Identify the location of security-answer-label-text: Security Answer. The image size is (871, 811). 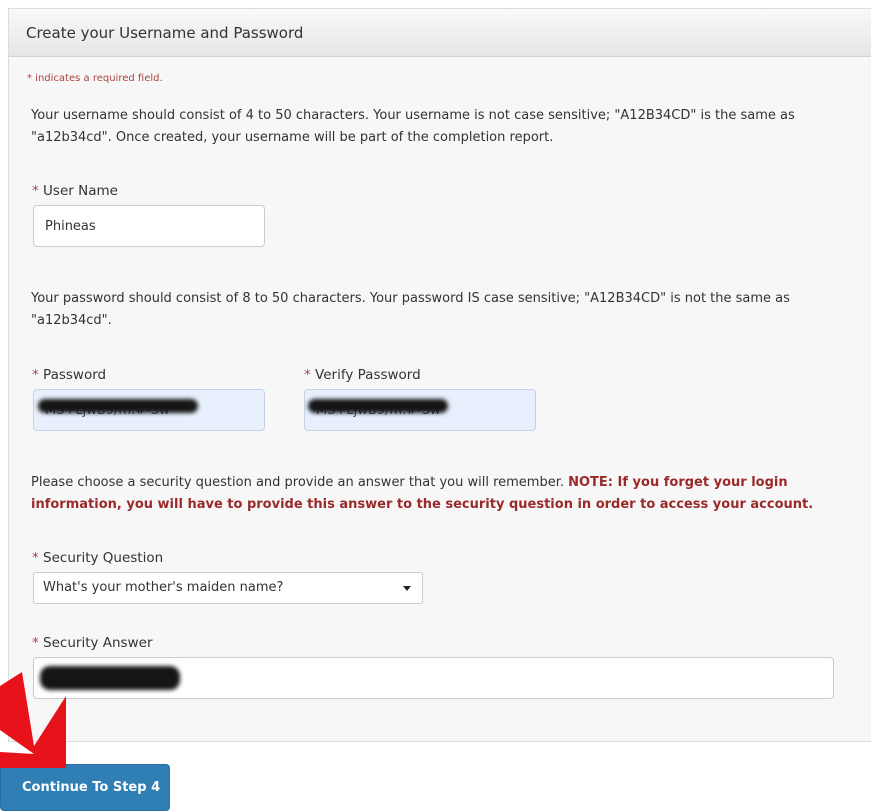
(95, 643).